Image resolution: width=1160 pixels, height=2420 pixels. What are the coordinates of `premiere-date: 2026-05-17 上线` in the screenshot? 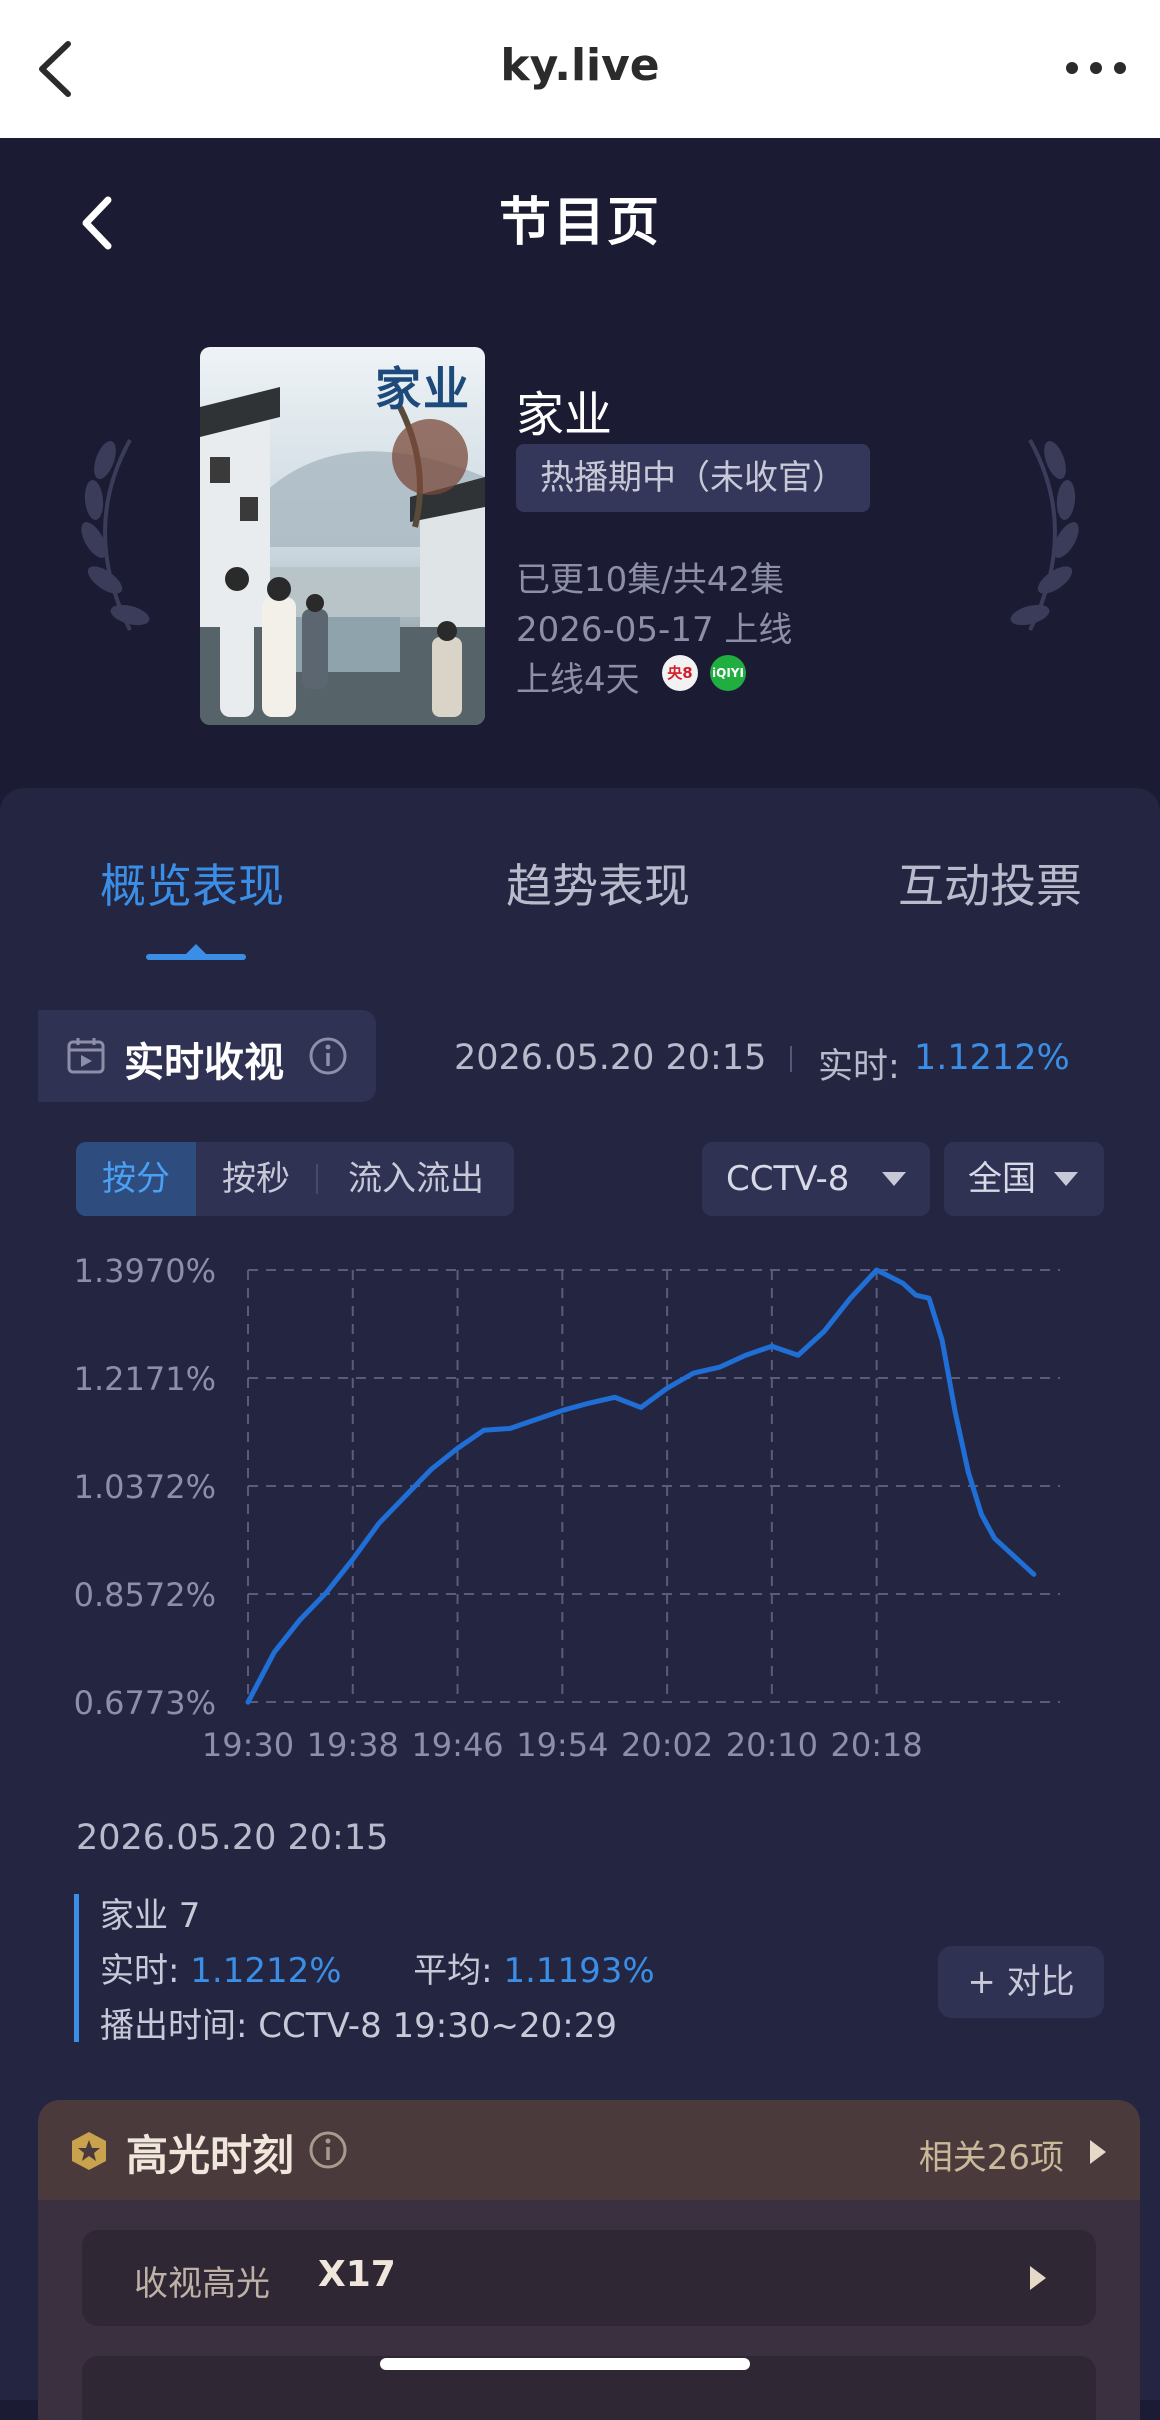 It's located at (654, 630).